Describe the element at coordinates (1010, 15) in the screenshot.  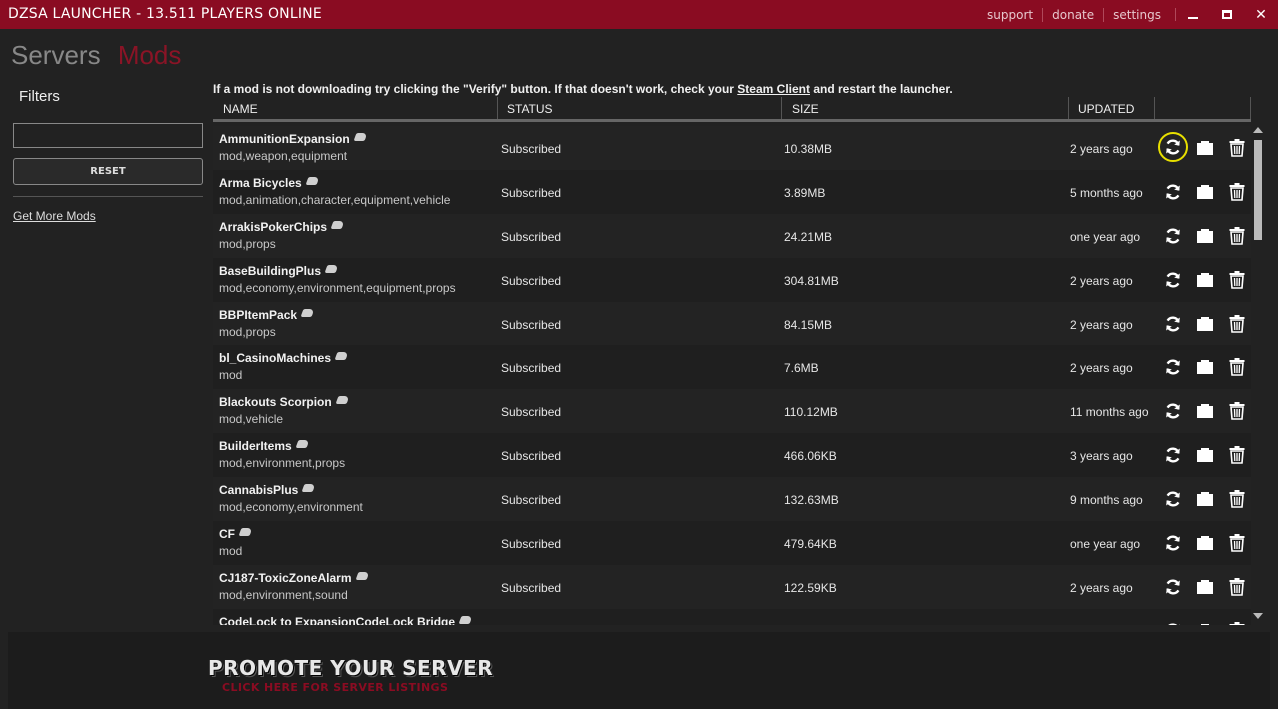
I see `support-link: support` at that location.